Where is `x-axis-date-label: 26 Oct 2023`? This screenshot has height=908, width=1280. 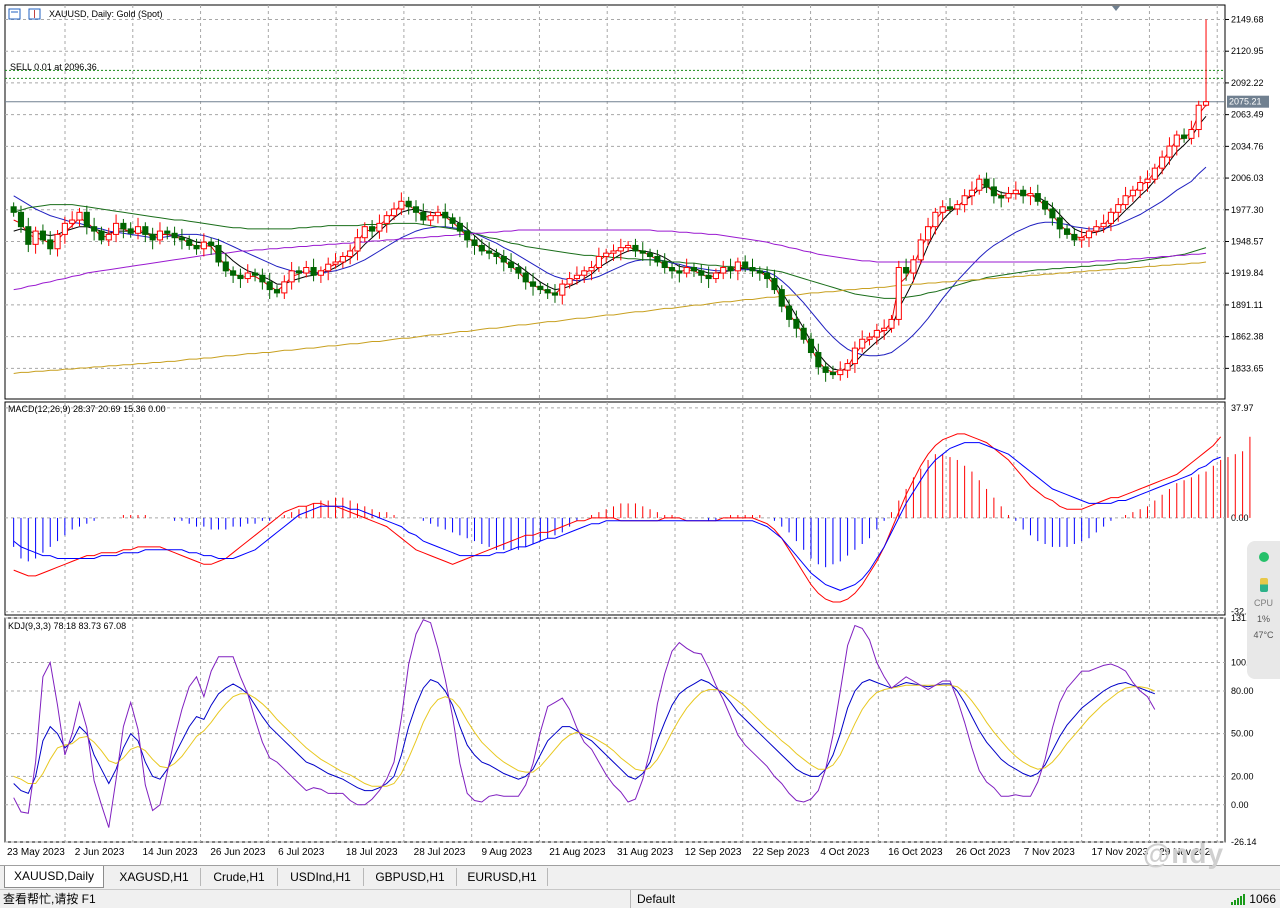
x-axis-date-label: 26 Oct 2023 is located at coordinates (983, 852).